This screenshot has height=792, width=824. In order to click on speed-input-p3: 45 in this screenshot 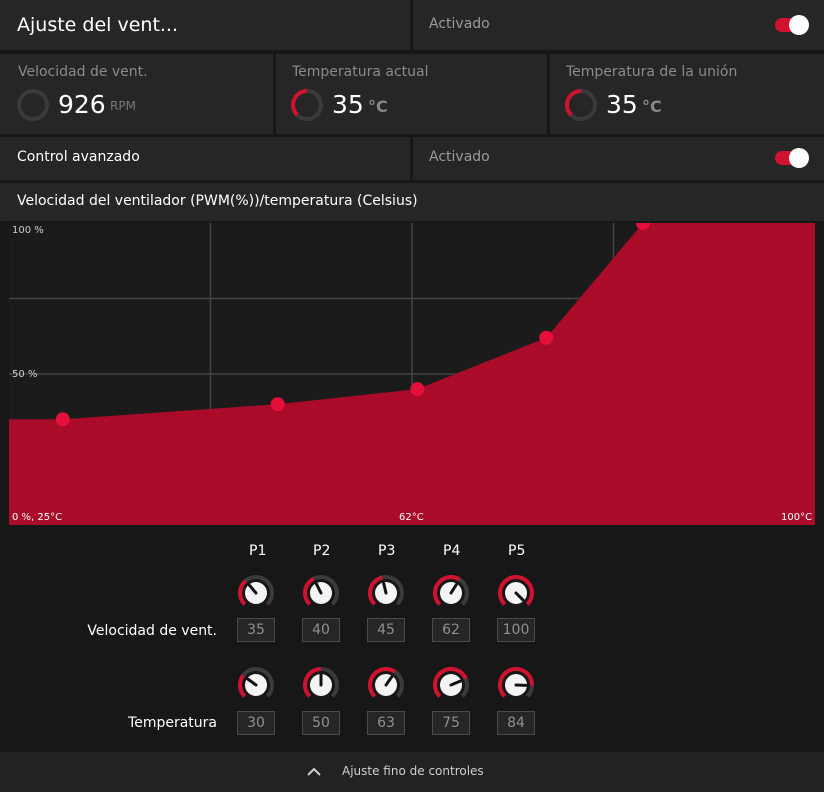, I will do `click(386, 630)`.